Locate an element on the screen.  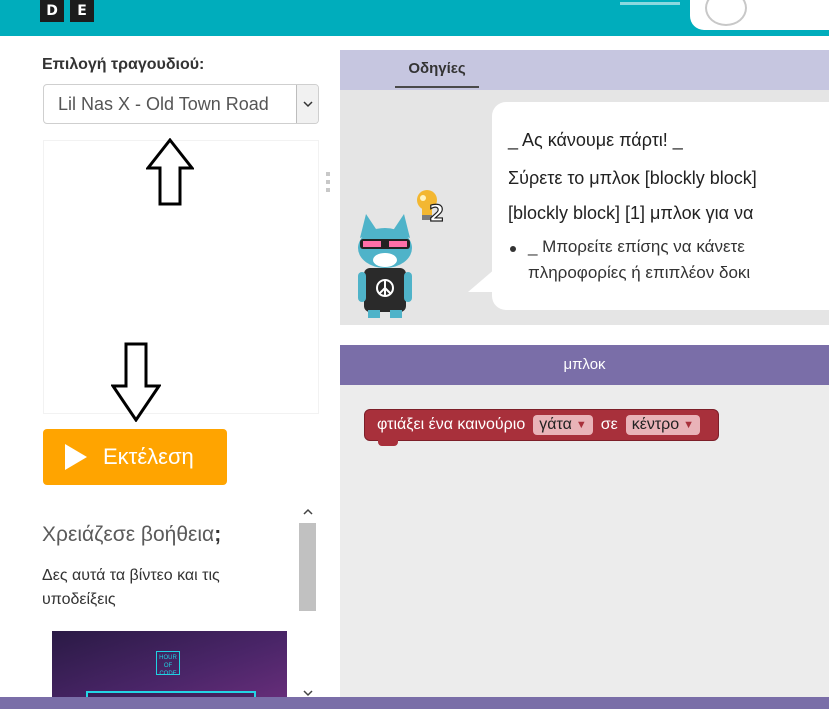
scroll-up-icon is located at coordinates (307, 511).